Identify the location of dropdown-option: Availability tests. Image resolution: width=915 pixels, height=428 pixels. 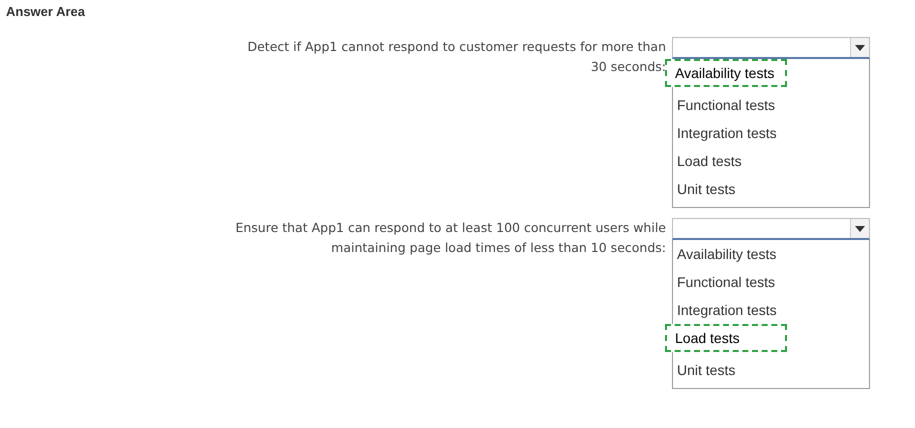
(771, 254).